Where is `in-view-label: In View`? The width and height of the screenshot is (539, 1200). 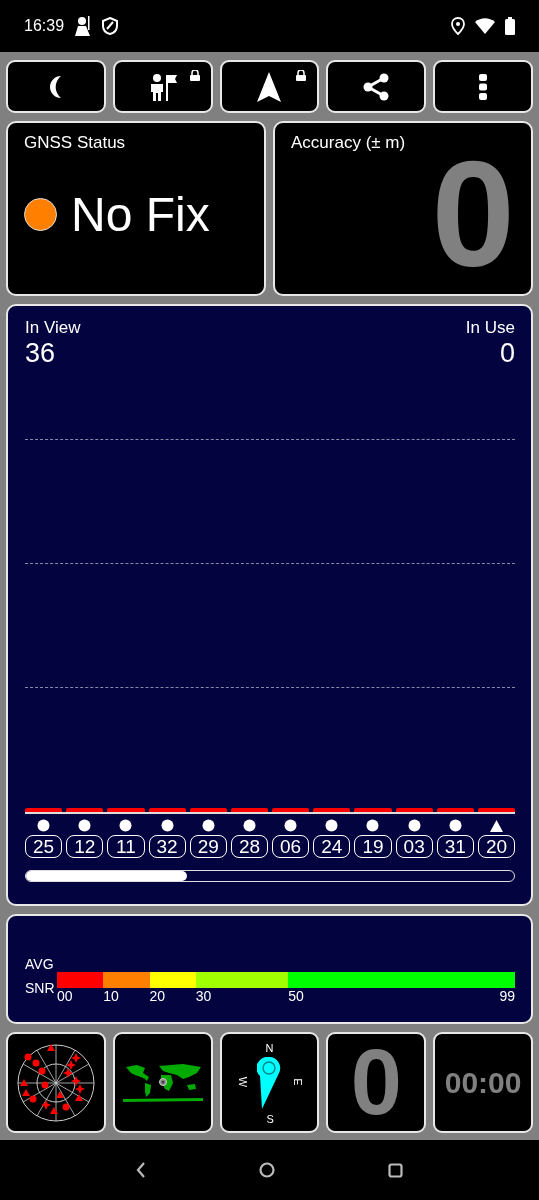
in-view-label: In View is located at coordinates (53, 328).